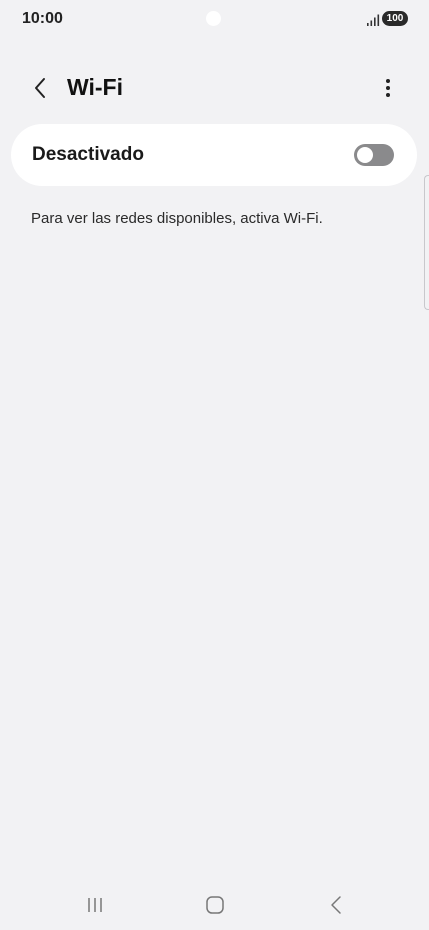 Image resolution: width=429 pixels, height=930 pixels. What do you see at coordinates (365, 155) in the screenshot?
I see `switch-knob` at bounding box center [365, 155].